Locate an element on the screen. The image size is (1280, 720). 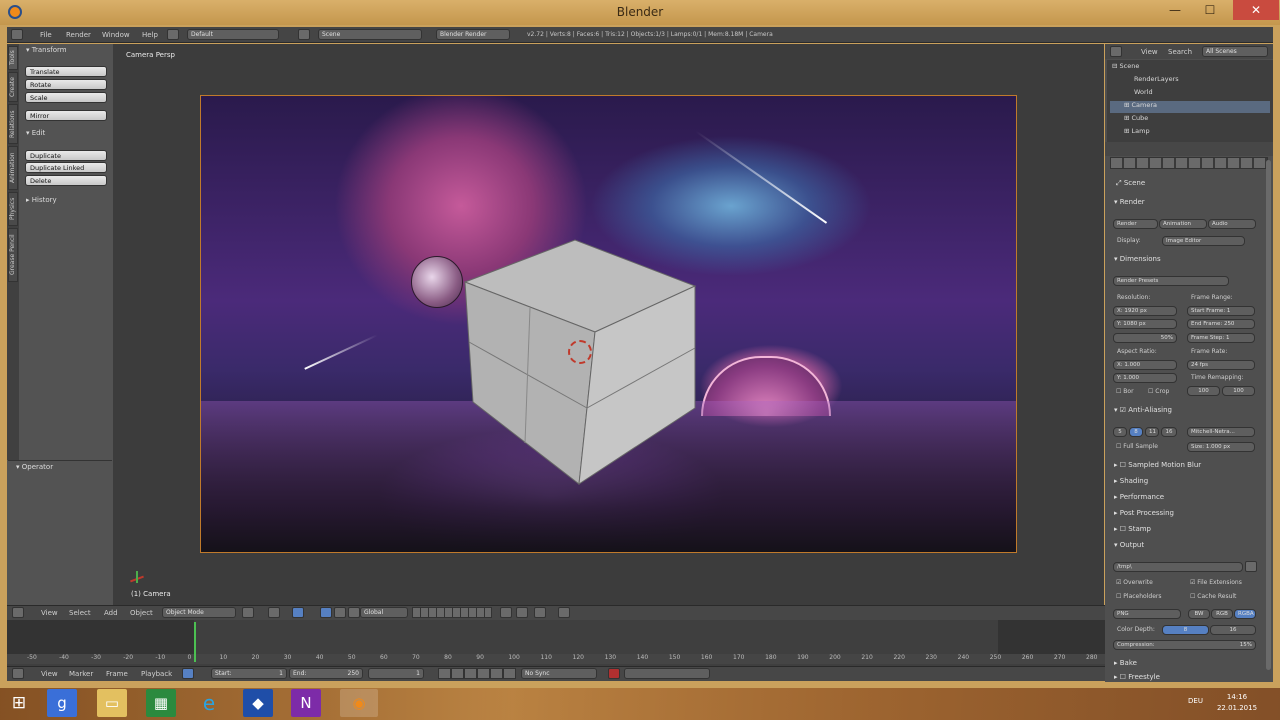
tab-relations: Relations is located at coordinates (13, 124).